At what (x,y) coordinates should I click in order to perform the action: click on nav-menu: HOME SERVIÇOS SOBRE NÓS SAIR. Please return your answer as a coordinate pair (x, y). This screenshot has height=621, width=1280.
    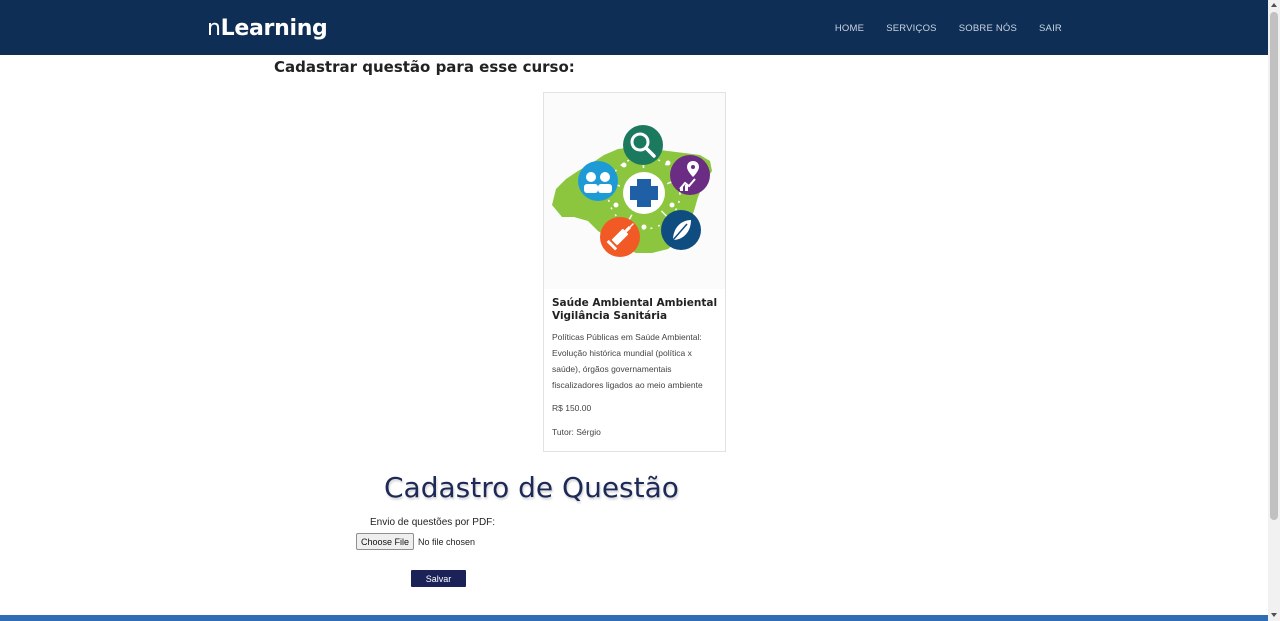
    Looking at the image, I should click on (948, 28).